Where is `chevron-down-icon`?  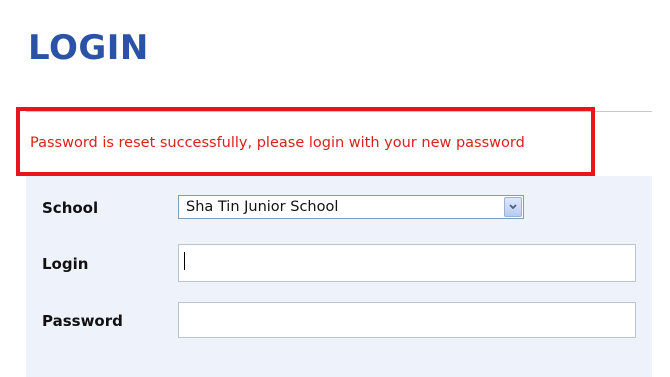 chevron-down-icon is located at coordinates (513, 207).